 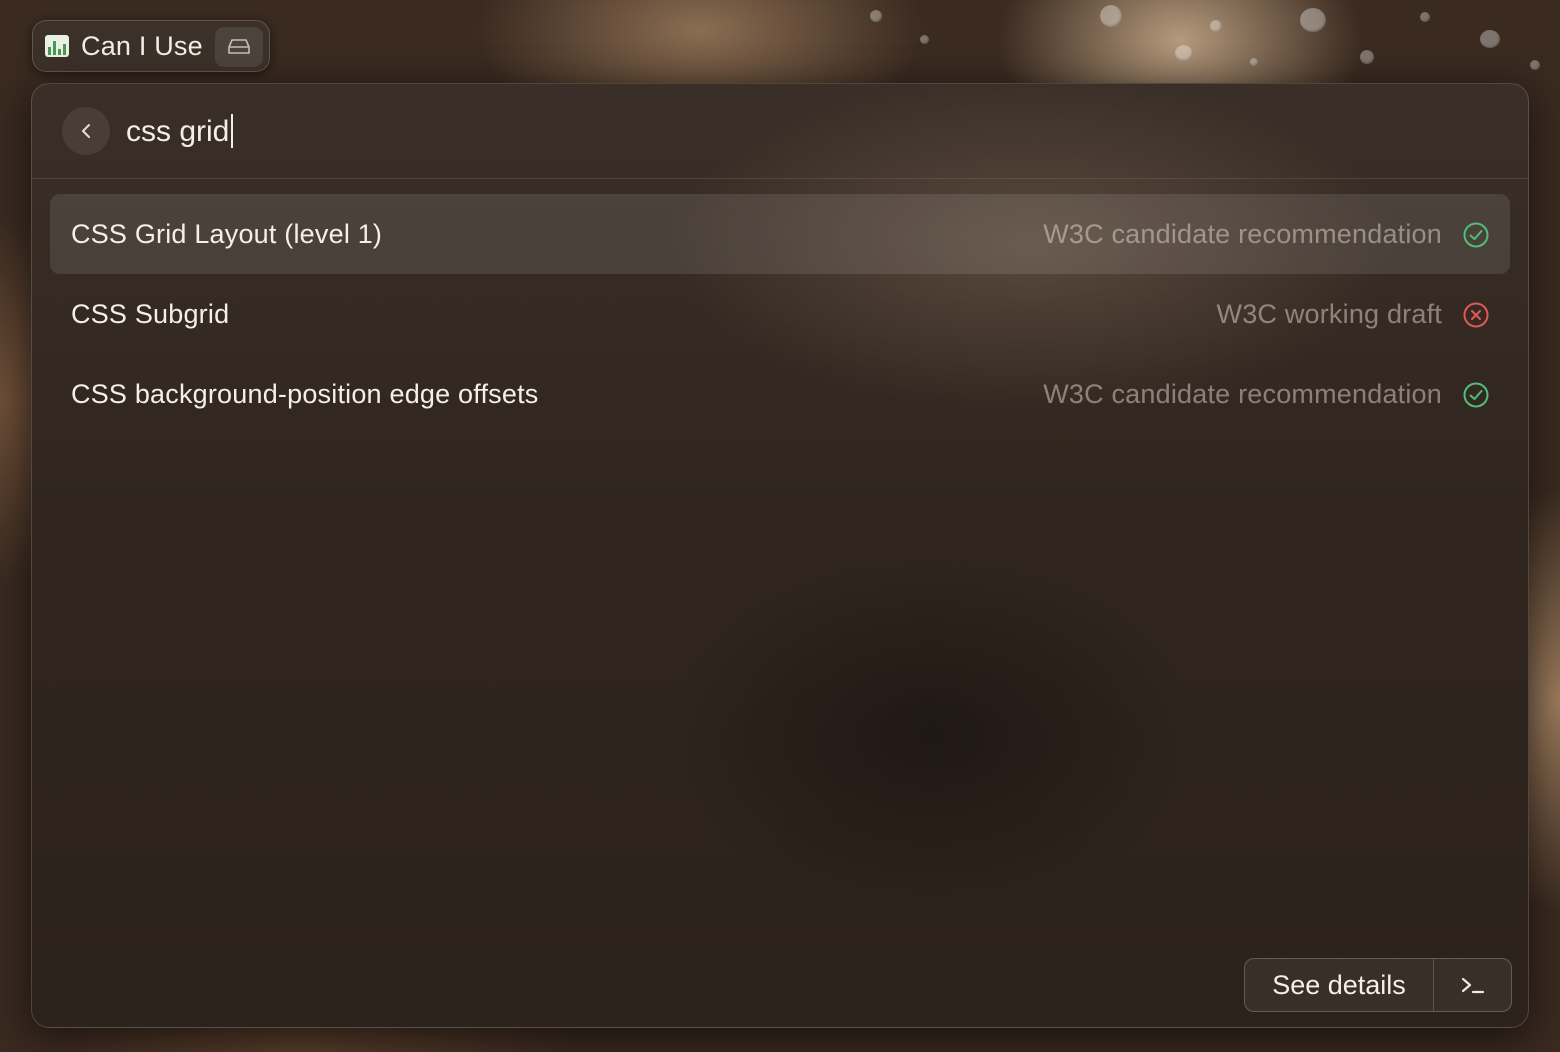 I want to click on extension-pill: Can I Use, so click(x=151, y=46).